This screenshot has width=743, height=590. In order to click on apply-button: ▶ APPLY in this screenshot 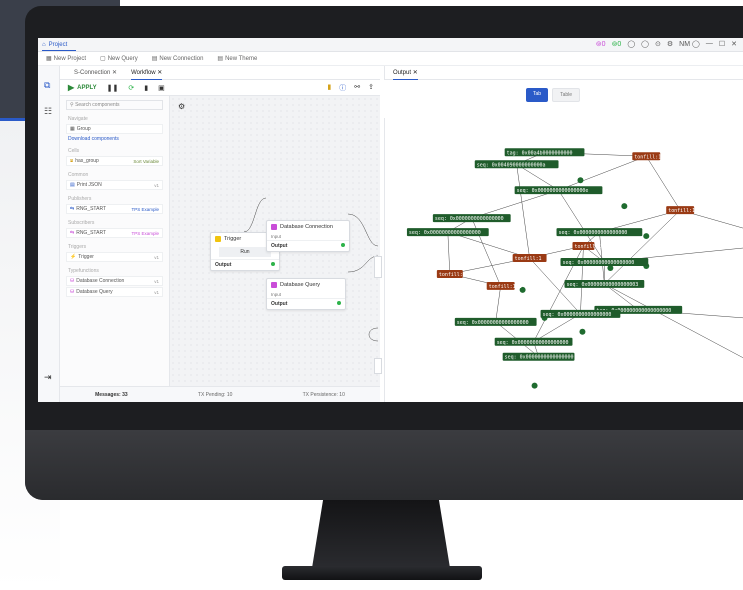, I will do `click(82, 87)`.